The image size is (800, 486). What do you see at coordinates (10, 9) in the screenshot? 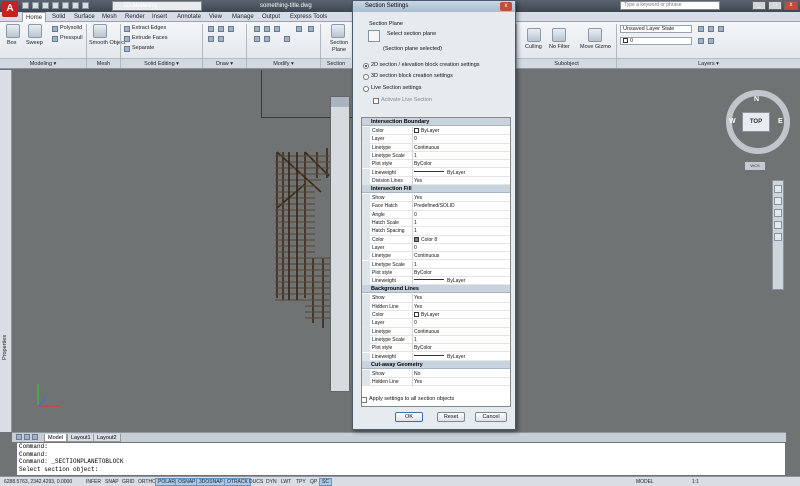
I see `application-menu-button: A` at bounding box center [10, 9].